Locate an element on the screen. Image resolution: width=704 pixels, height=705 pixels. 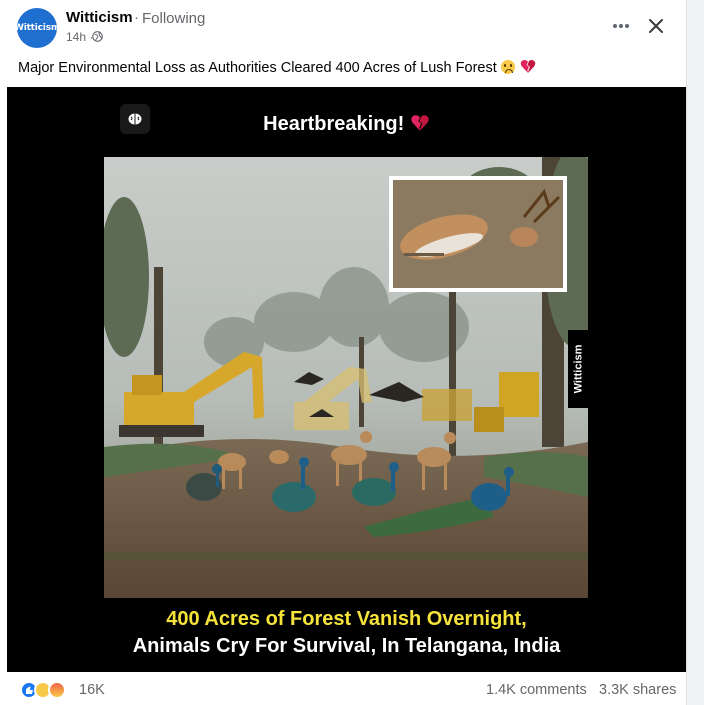
time-text: 14h is located at coordinates (76, 37).